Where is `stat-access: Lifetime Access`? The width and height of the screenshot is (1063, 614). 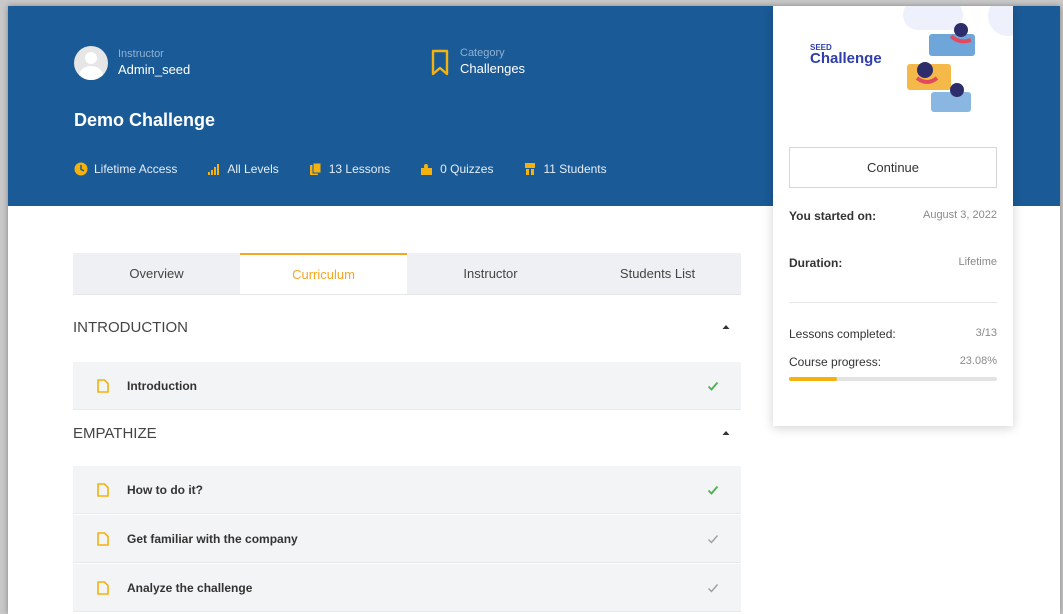 stat-access: Lifetime Access is located at coordinates (125, 169).